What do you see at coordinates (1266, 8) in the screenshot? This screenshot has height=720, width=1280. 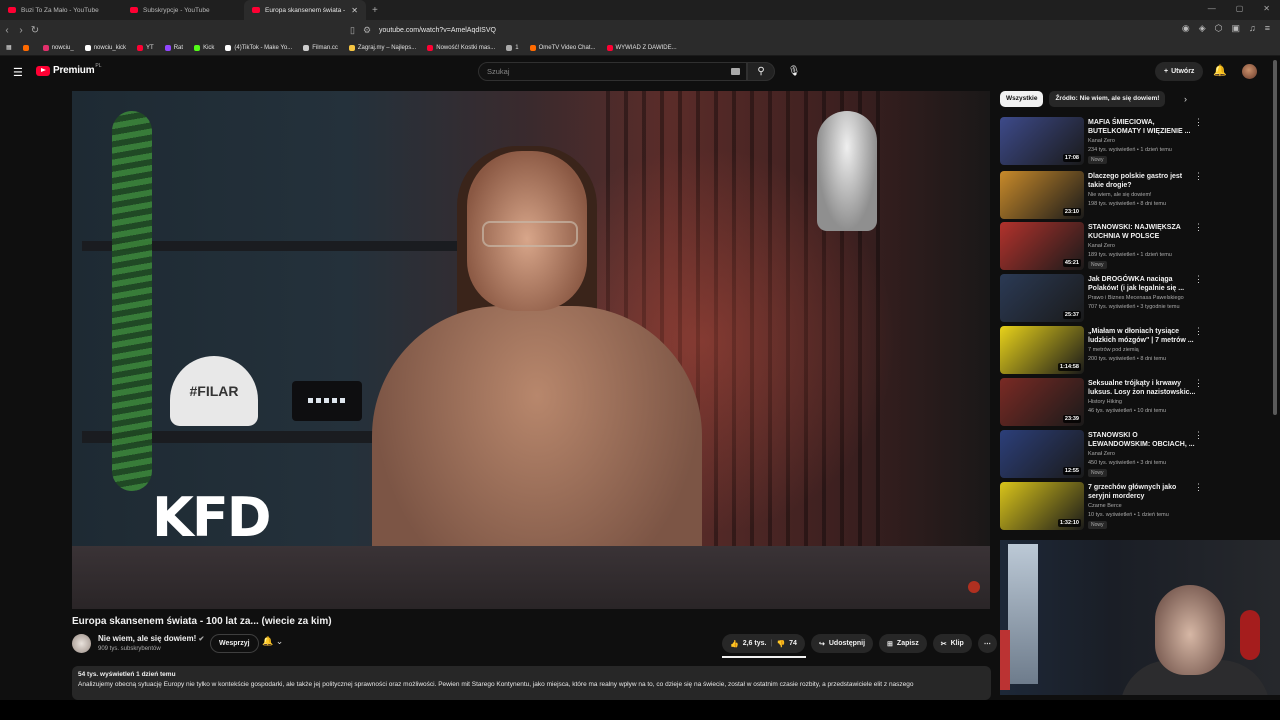 I see `close-window-icon: ✕` at bounding box center [1266, 8].